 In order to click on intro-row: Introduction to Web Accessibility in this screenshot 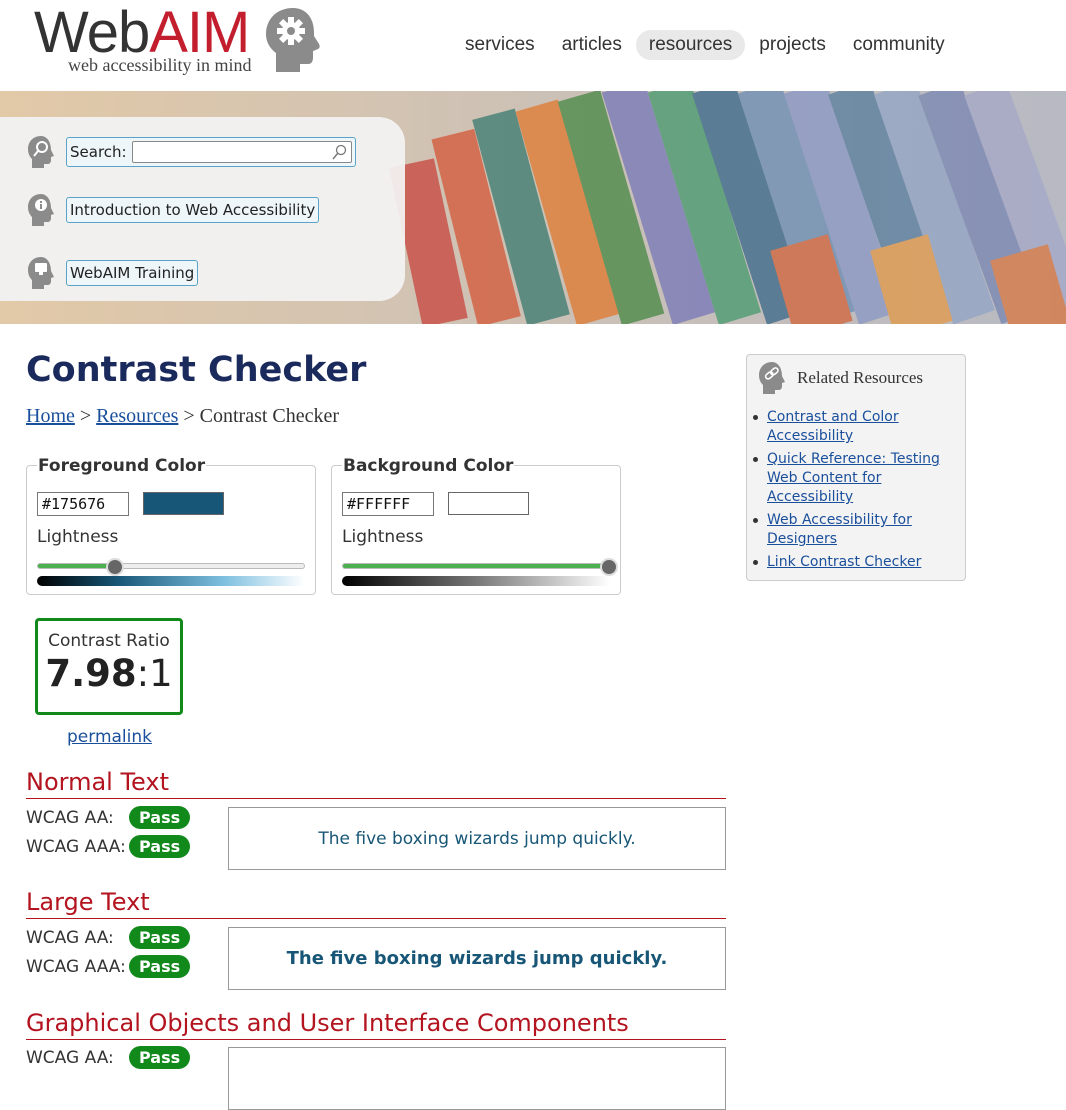, I will do `click(173, 210)`.